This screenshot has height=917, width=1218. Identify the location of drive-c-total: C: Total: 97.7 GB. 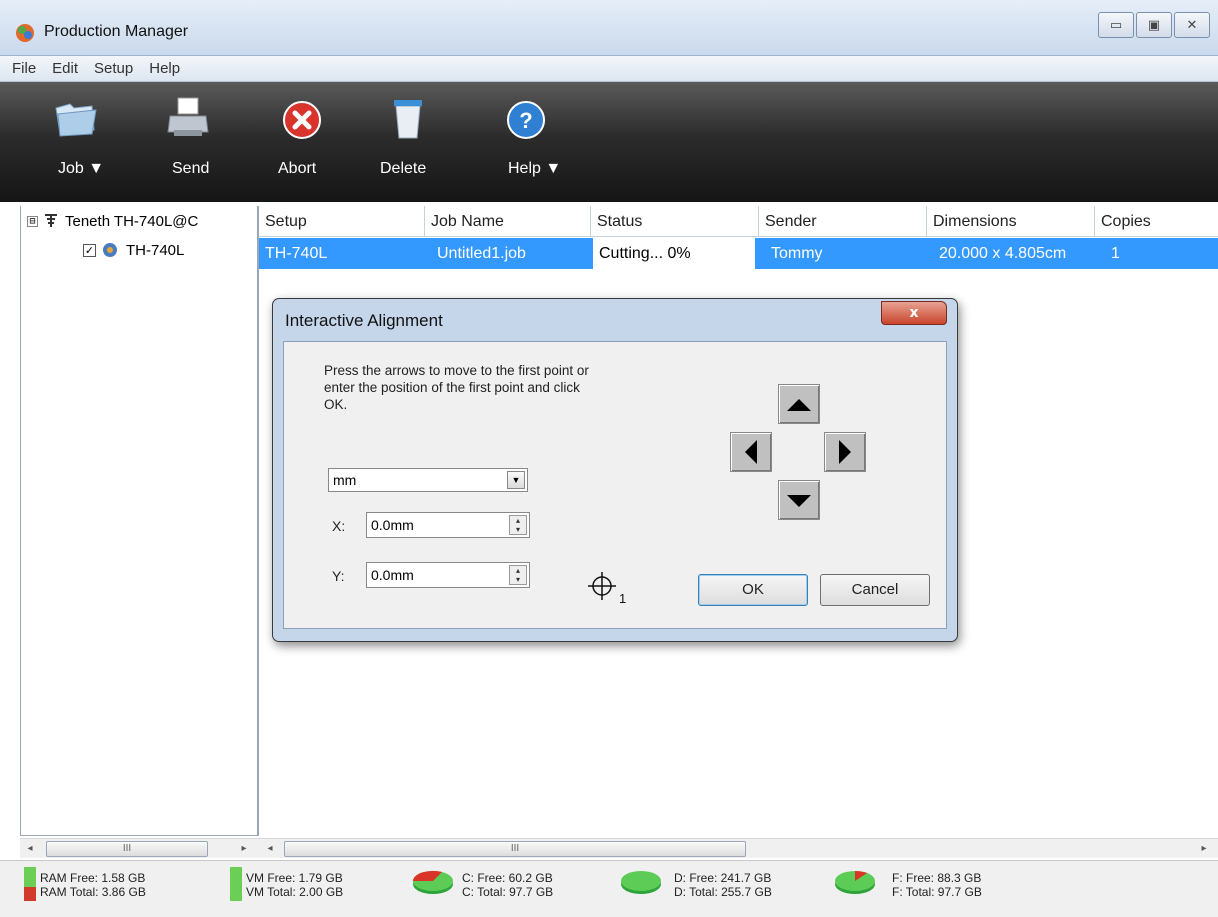
(508, 892).